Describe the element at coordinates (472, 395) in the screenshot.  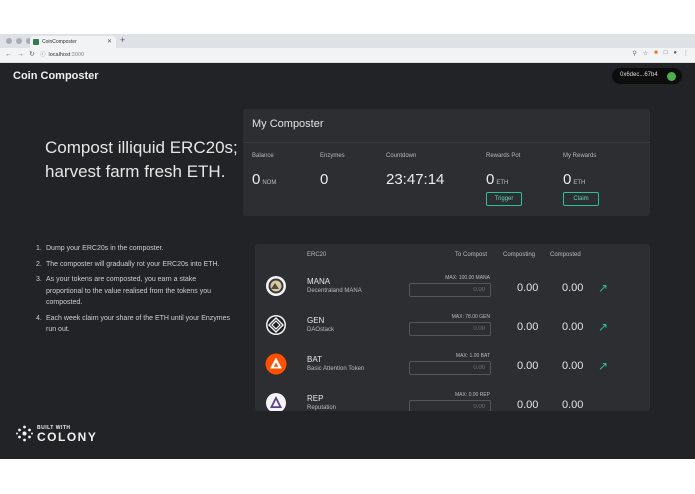
I see `max-amount: MAX: 0.00 REP` at that location.